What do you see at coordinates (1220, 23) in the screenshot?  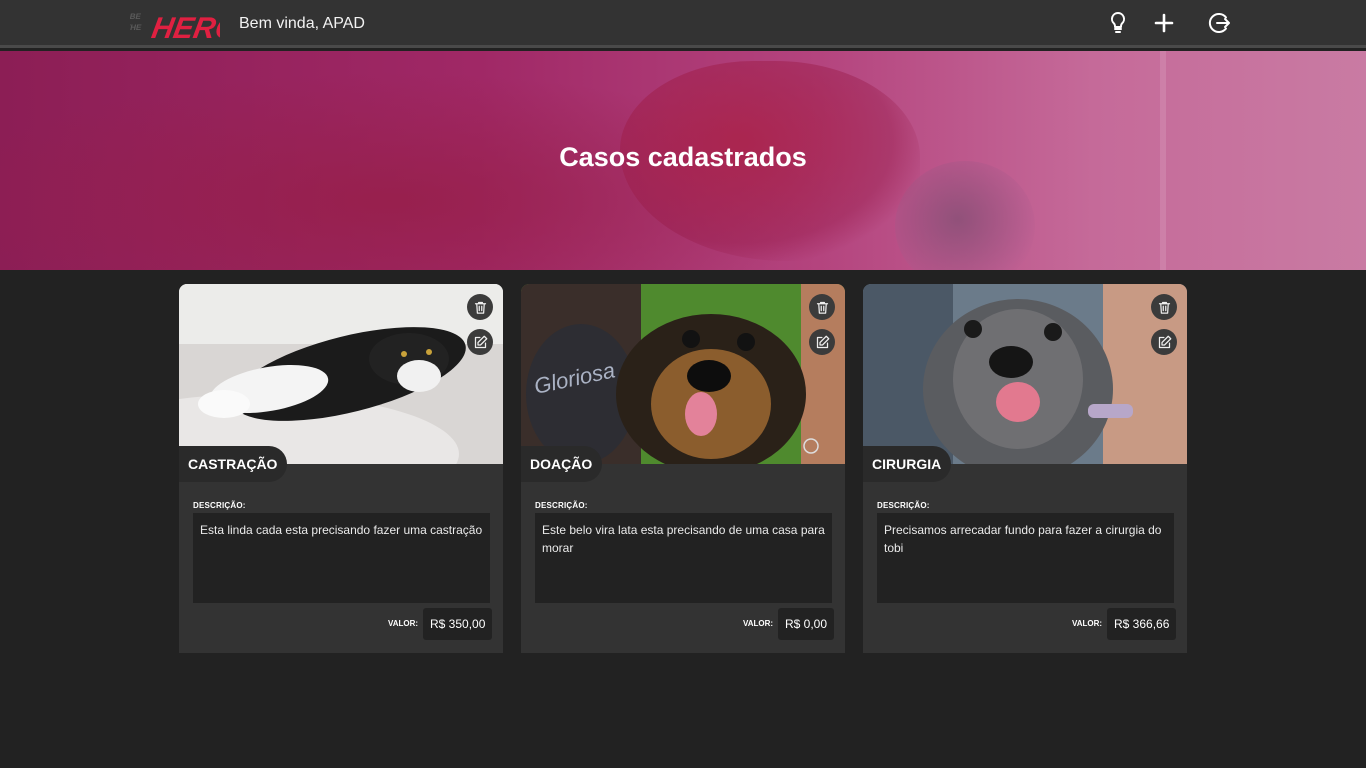 I see `logout-icon` at bounding box center [1220, 23].